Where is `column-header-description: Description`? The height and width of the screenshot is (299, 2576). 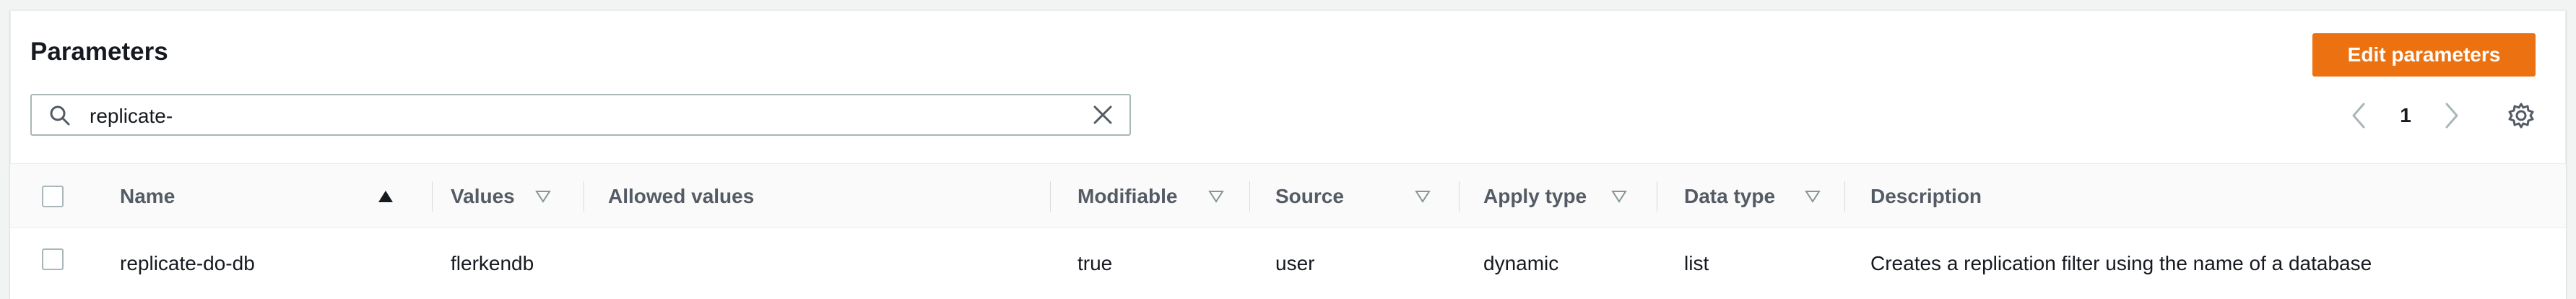 column-header-description: Description is located at coordinates (1926, 196).